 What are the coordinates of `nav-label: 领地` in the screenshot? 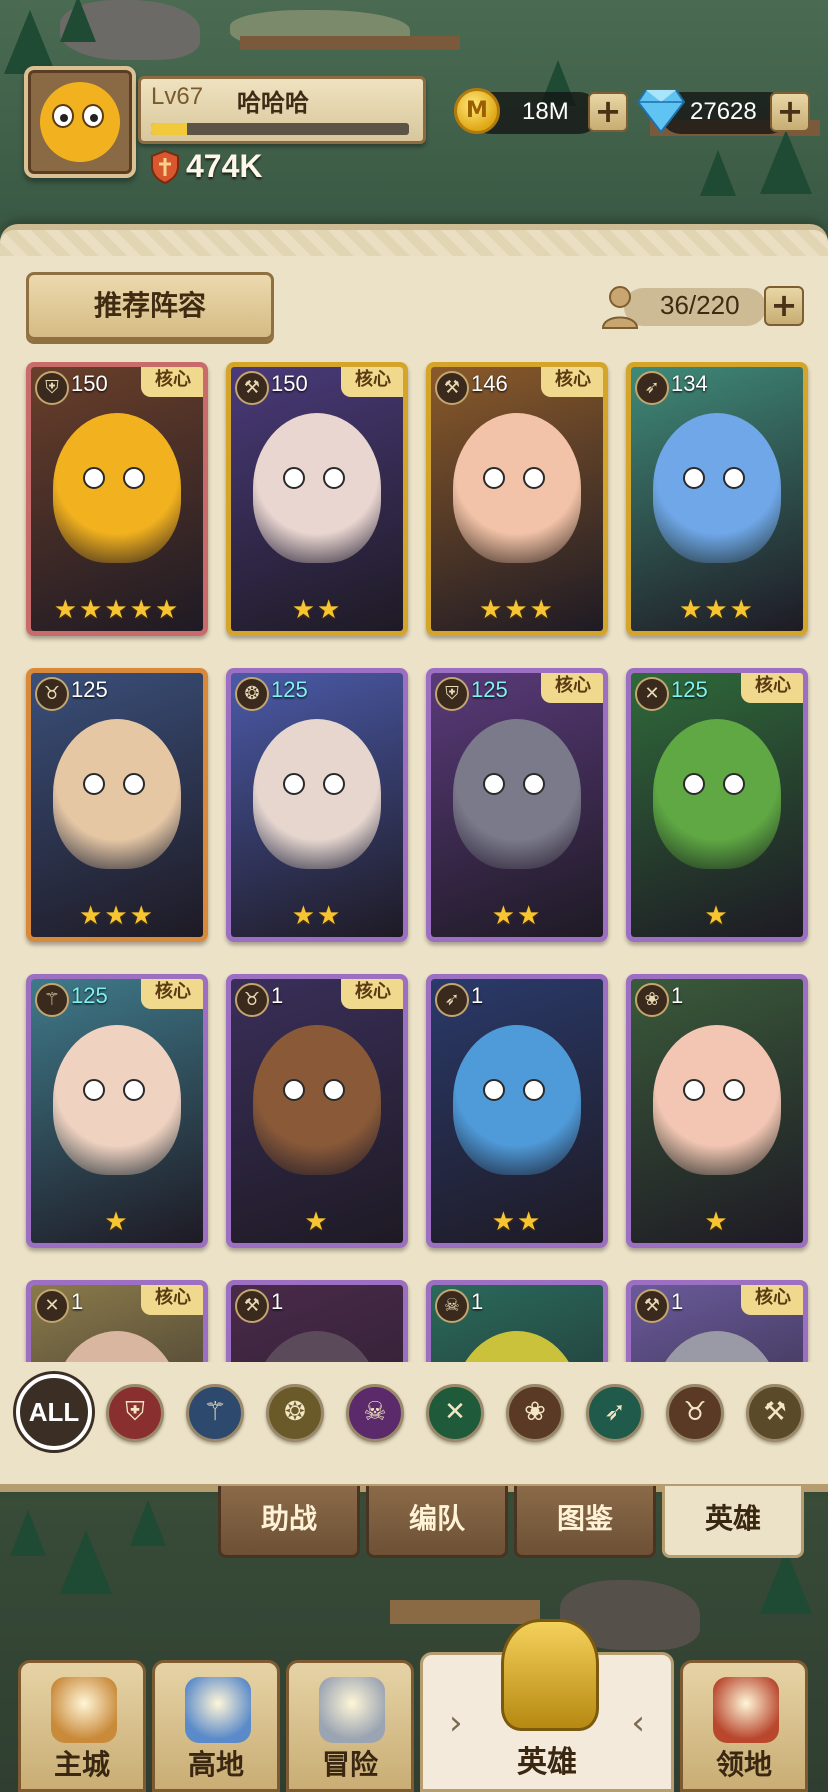 It's located at (743, 1764).